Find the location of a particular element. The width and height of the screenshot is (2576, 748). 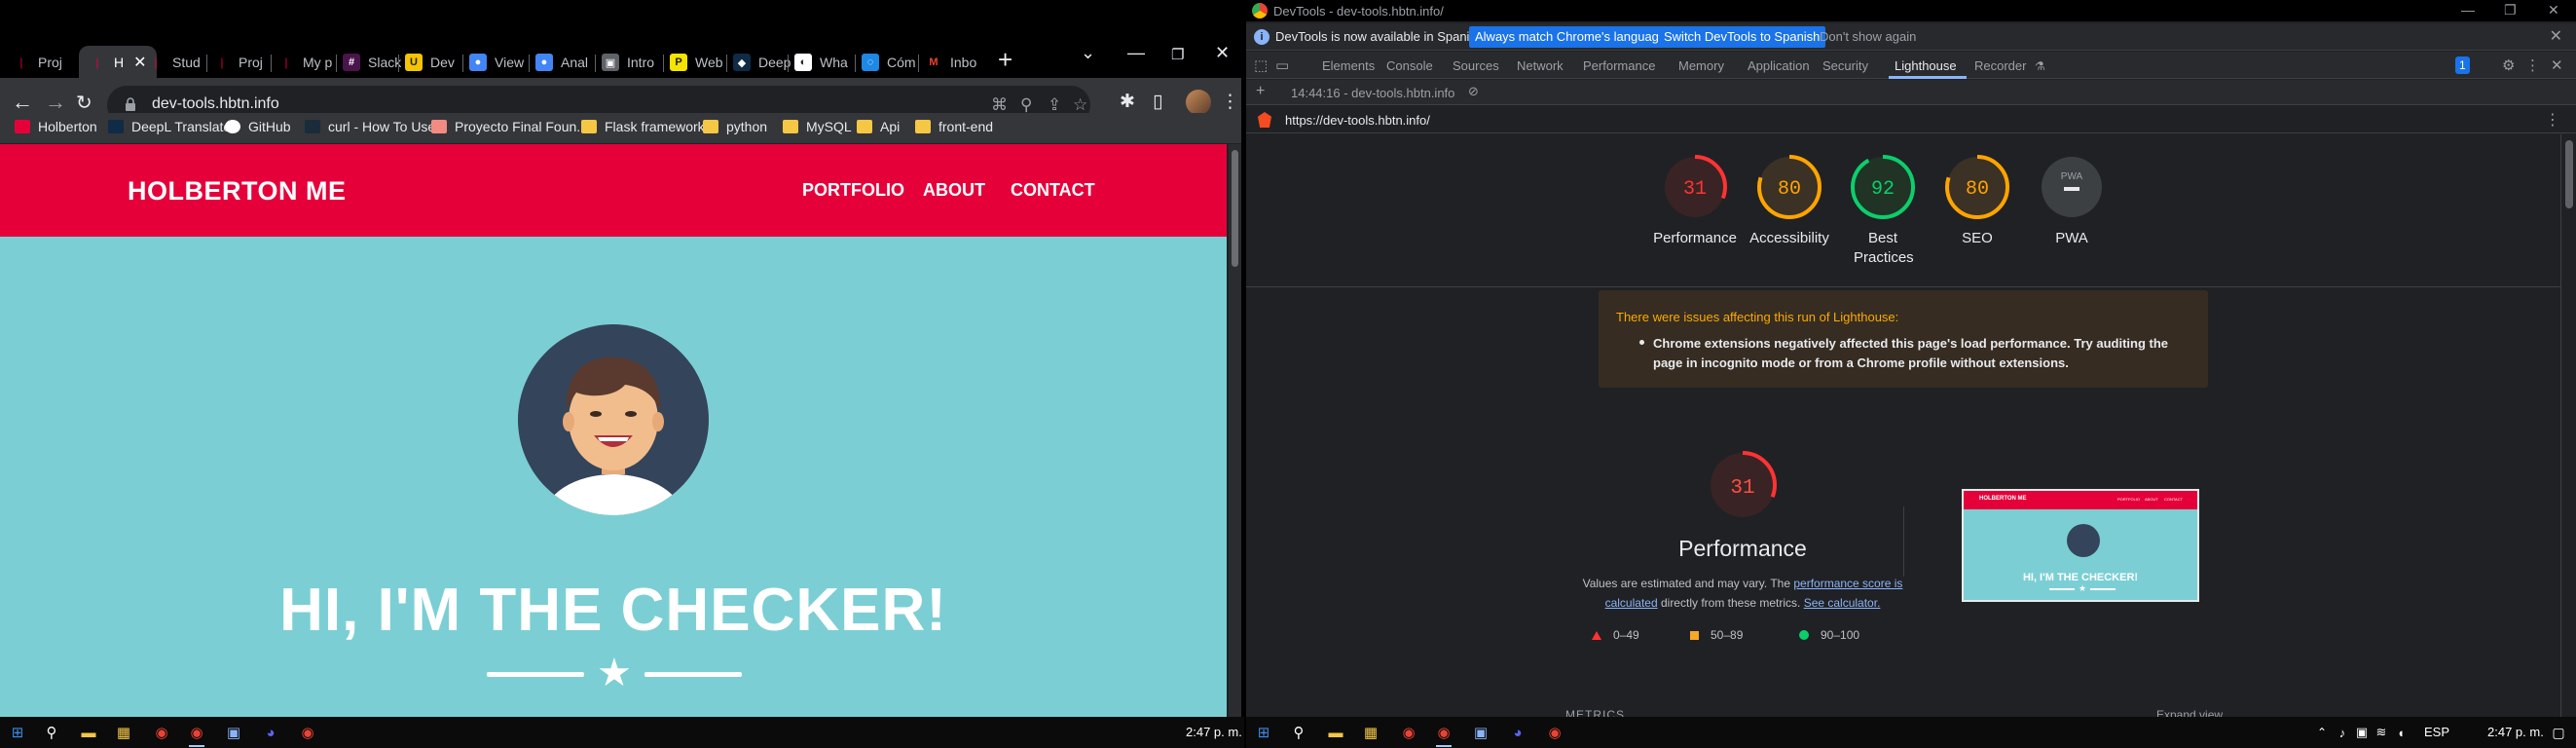

browser-tab: ◐ Wha is located at coordinates (821, 62).